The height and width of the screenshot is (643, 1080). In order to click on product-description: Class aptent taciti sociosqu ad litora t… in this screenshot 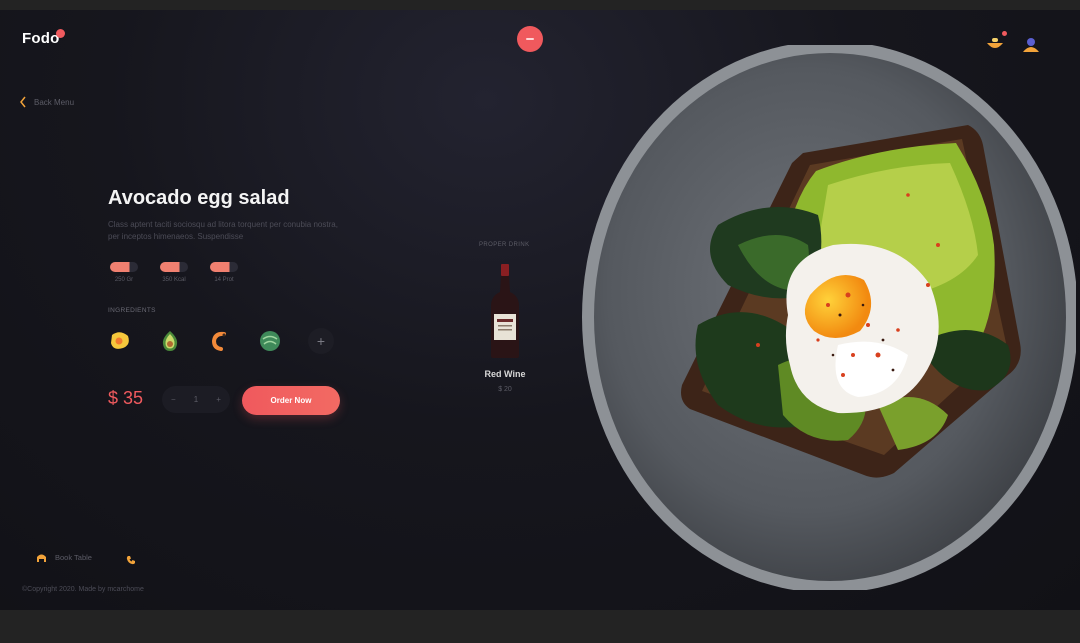, I will do `click(223, 230)`.